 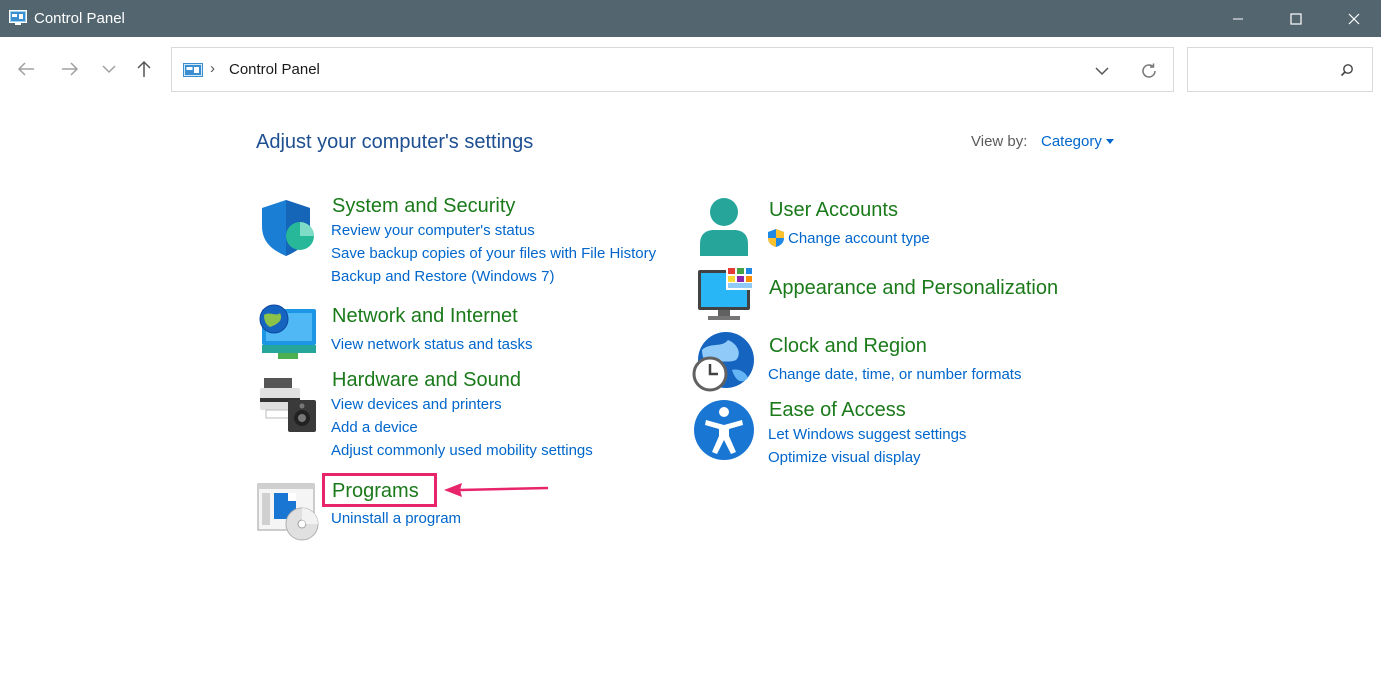 I want to click on suggest-settings-link: Let Windows suggest settings, so click(x=867, y=434).